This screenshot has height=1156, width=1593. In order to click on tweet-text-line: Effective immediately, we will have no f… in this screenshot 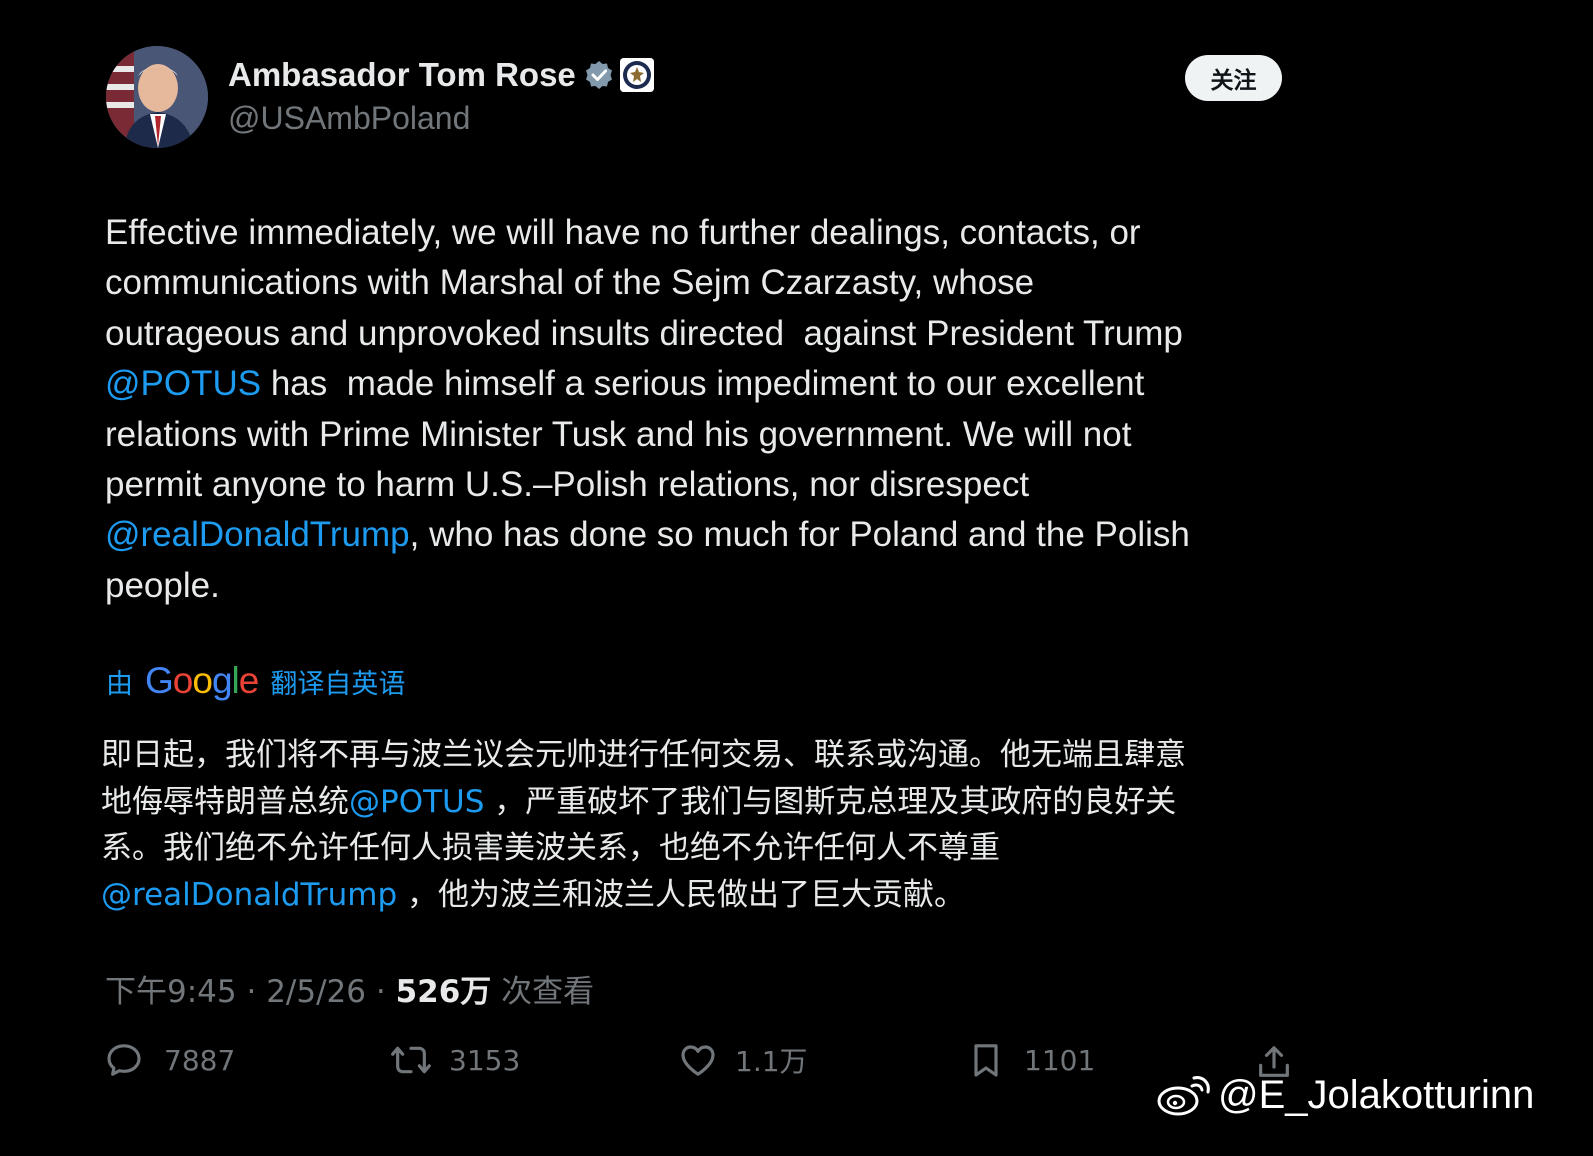, I will do `click(700, 233)`.